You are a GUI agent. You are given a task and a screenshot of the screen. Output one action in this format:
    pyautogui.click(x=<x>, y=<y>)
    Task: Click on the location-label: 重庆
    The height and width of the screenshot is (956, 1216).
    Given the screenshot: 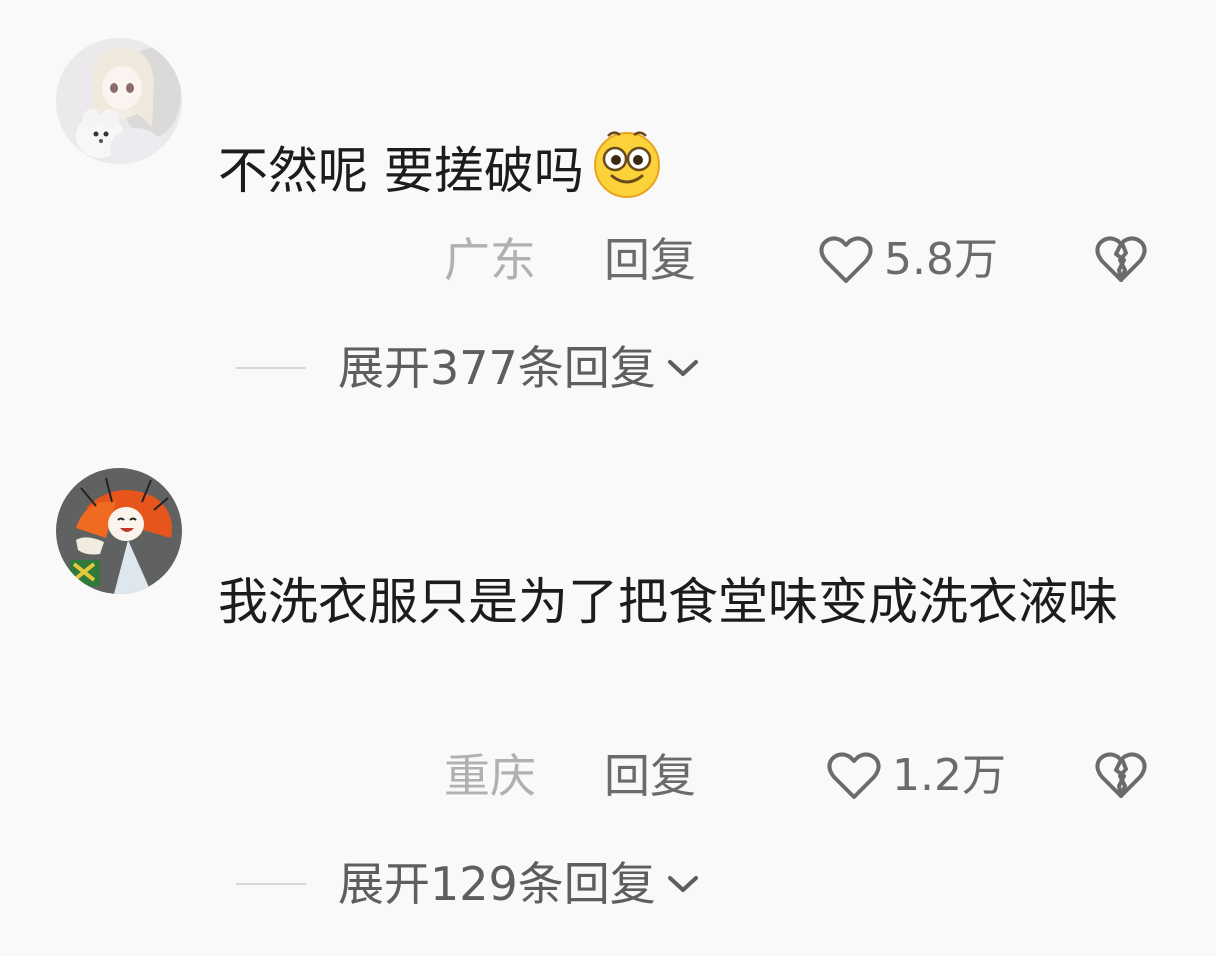 What is the action you would take?
    pyautogui.click(x=490, y=776)
    